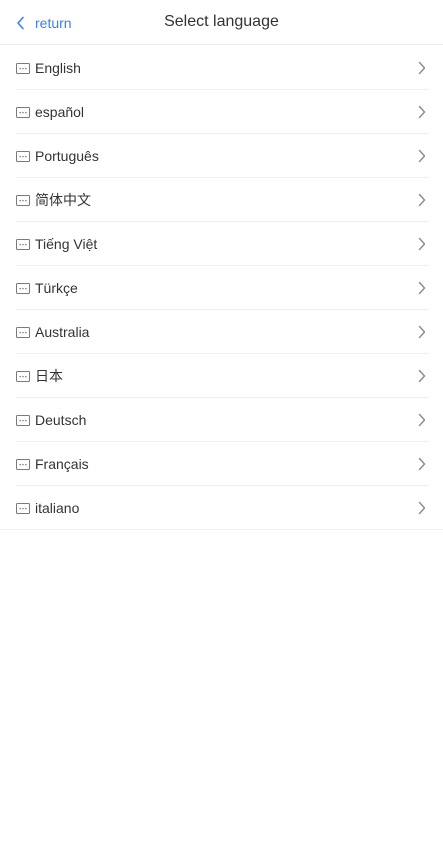  I want to click on page-title: Select language, so click(221, 21).